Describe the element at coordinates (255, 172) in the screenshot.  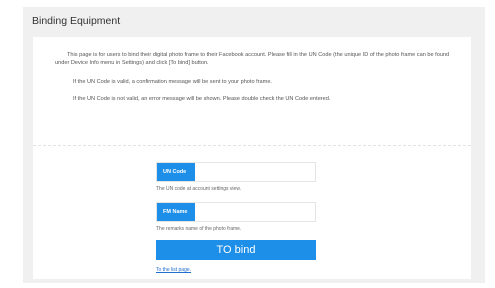
I see `un-code-input` at that location.